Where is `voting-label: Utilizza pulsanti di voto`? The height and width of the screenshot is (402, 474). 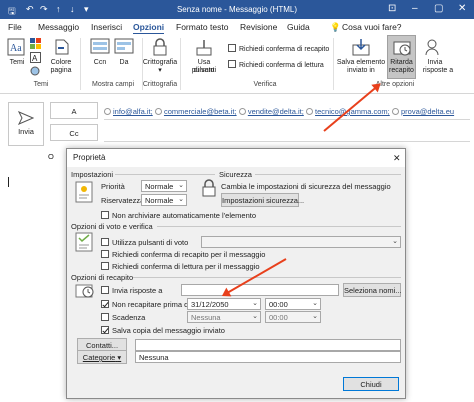
voting-label: Utilizza pulsanti di voto is located at coordinates (150, 242).